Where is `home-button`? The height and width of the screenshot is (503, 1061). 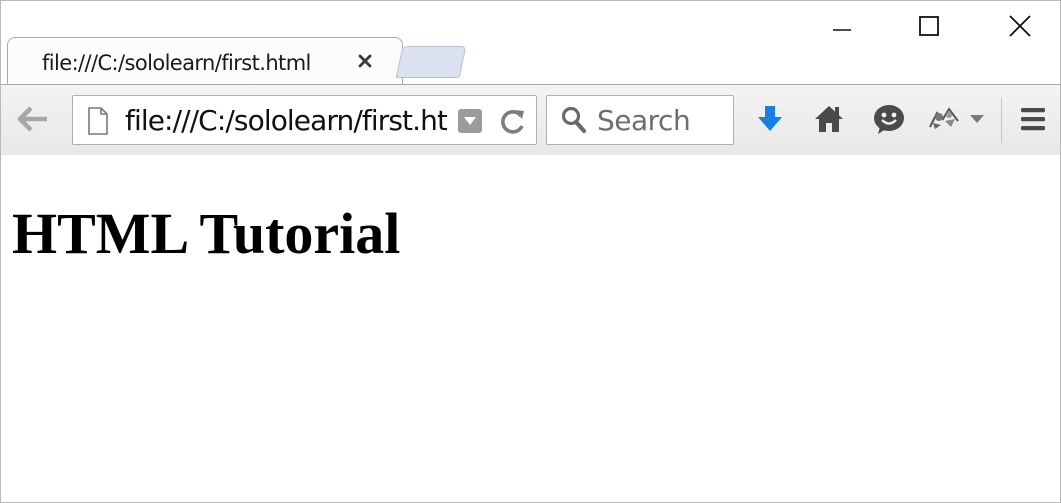 home-button is located at coordinates (829, 119).